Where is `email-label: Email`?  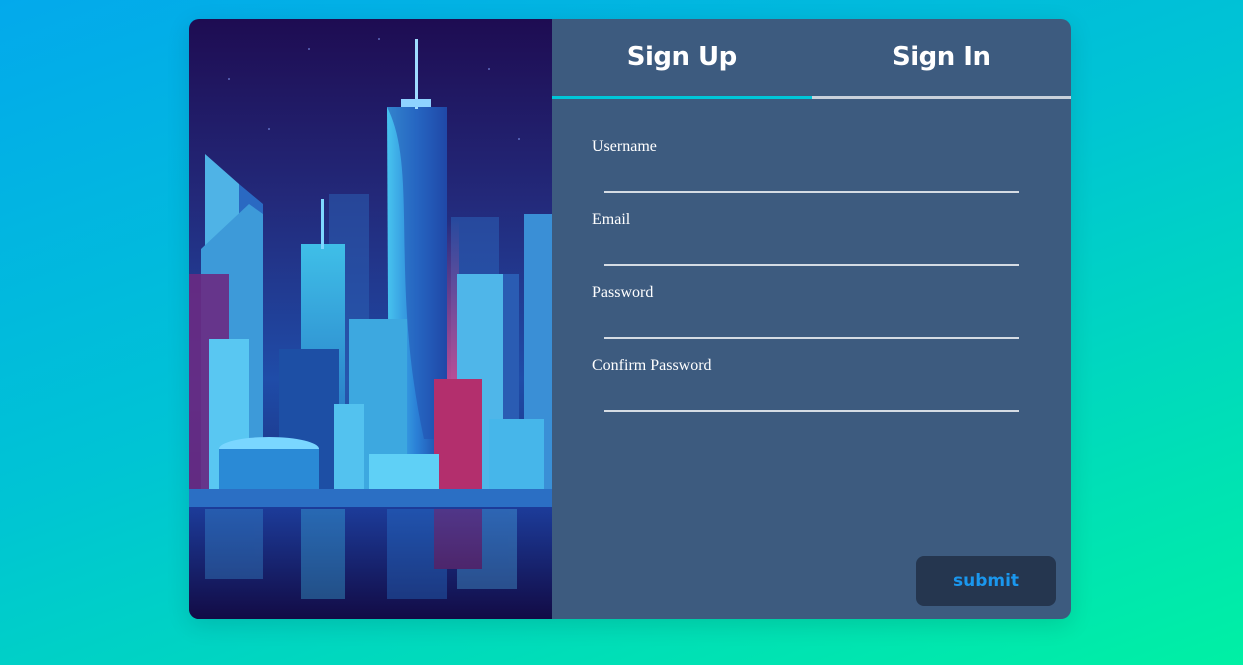
email-label: Email is located at coordinates (611, 219).